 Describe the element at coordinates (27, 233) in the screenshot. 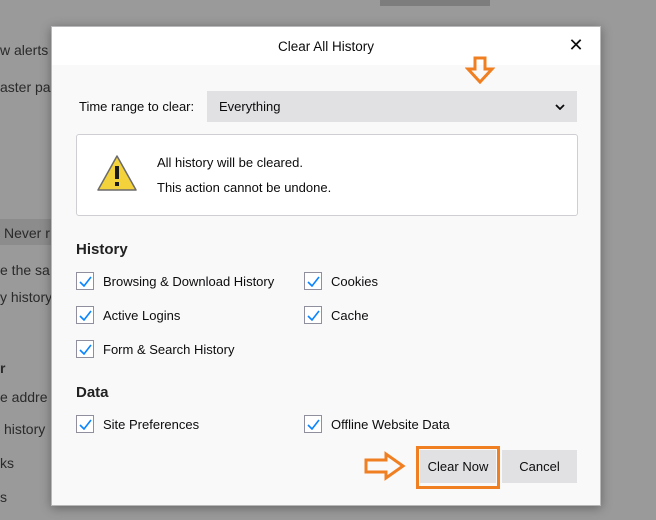

I see `background-text: Never r` at that location.